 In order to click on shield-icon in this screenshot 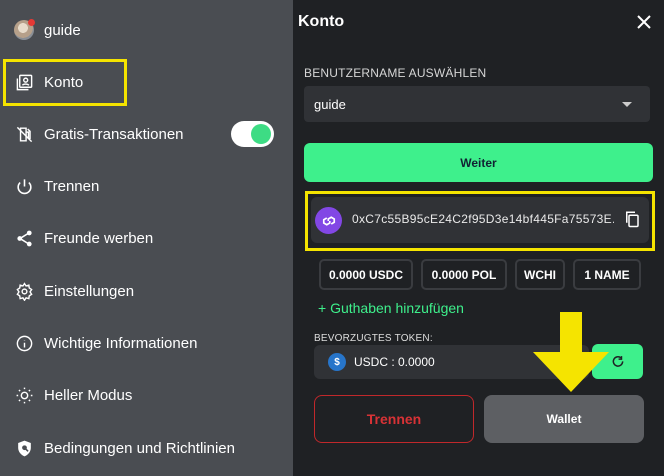, I will do `click(24, 448)`.